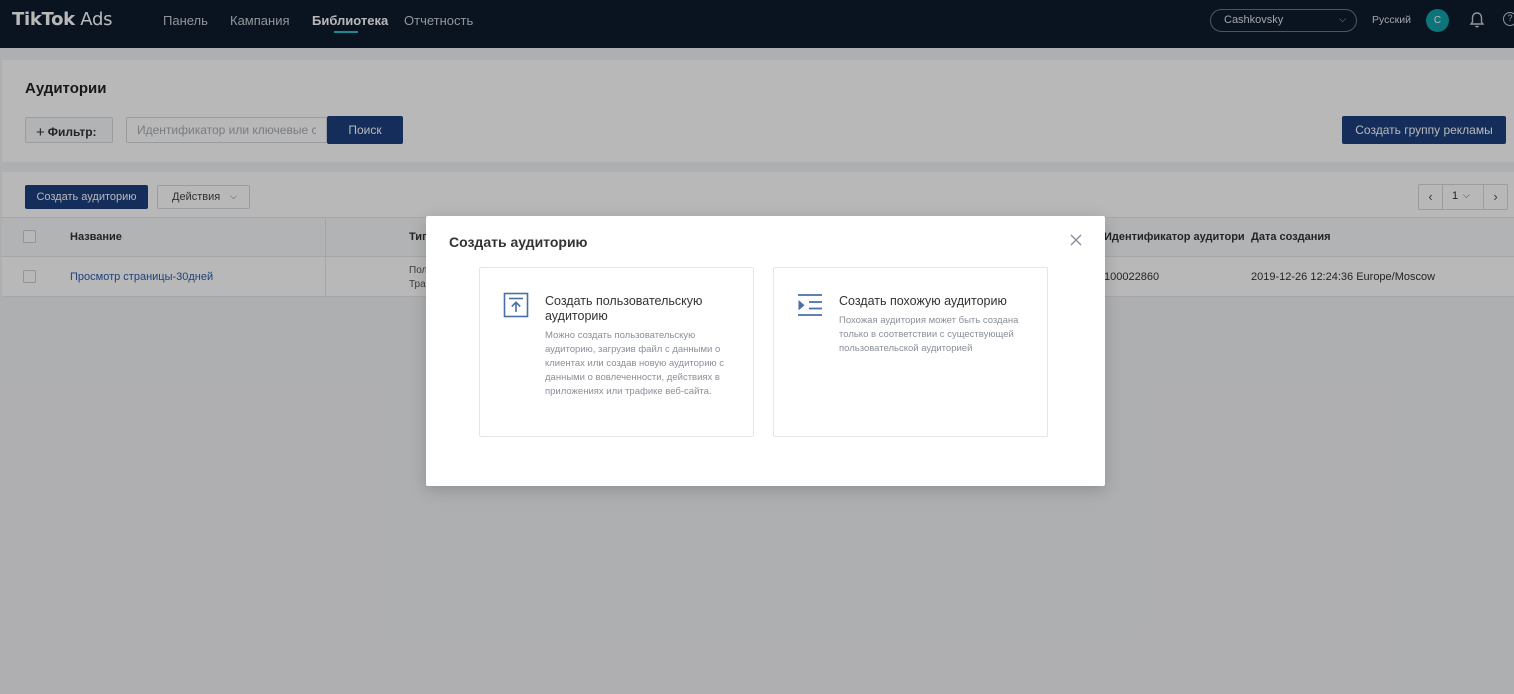 The width and height of the screenshot is (1514, 694). Describe the element at coordinates (810, 305) in the screenshot. I see `indent-list-icon` at that location.